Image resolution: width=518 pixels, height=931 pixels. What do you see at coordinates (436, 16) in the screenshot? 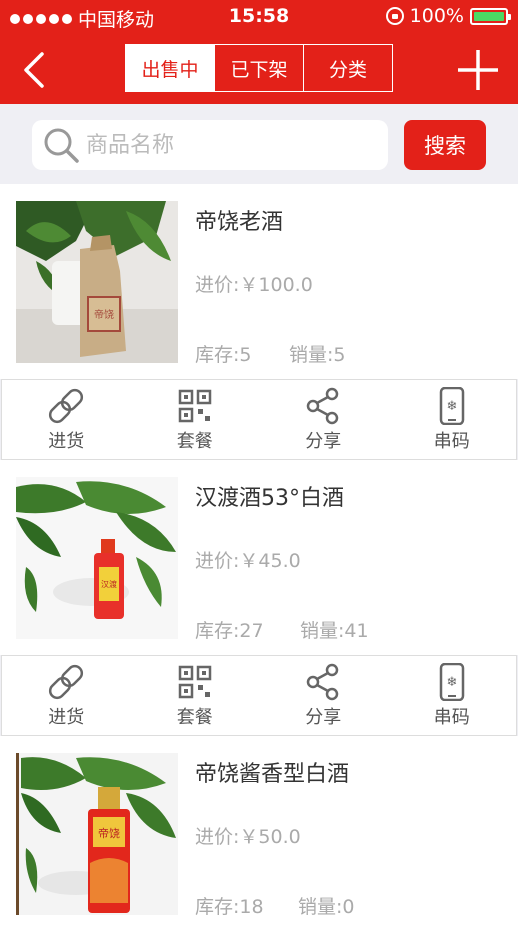
I see `battery-percent: 100%` at bounding box center [436, 16].